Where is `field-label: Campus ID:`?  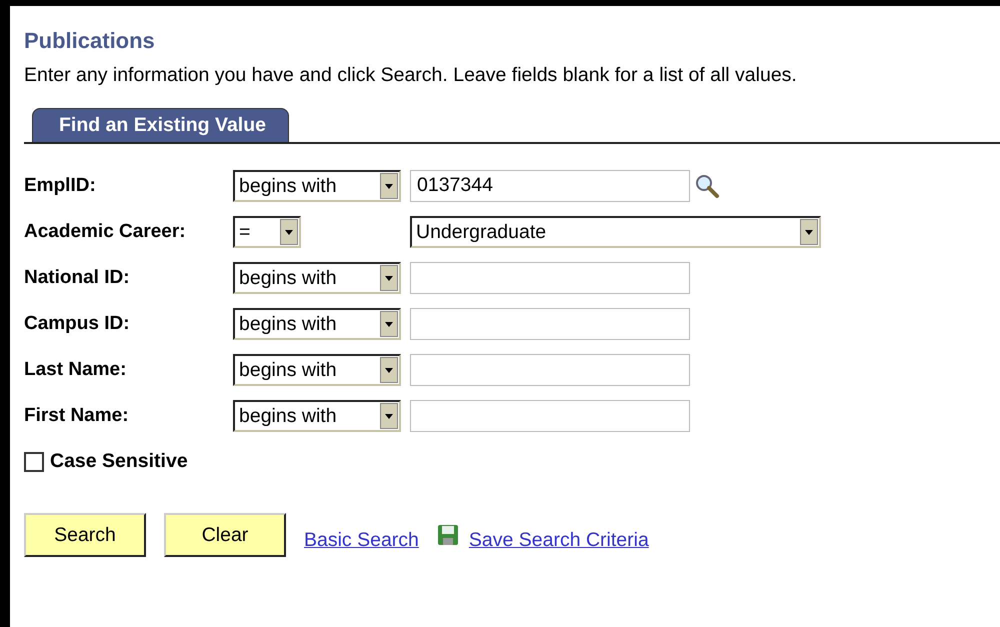 field-label: Campus ID: is located at coordinates (77, 324).